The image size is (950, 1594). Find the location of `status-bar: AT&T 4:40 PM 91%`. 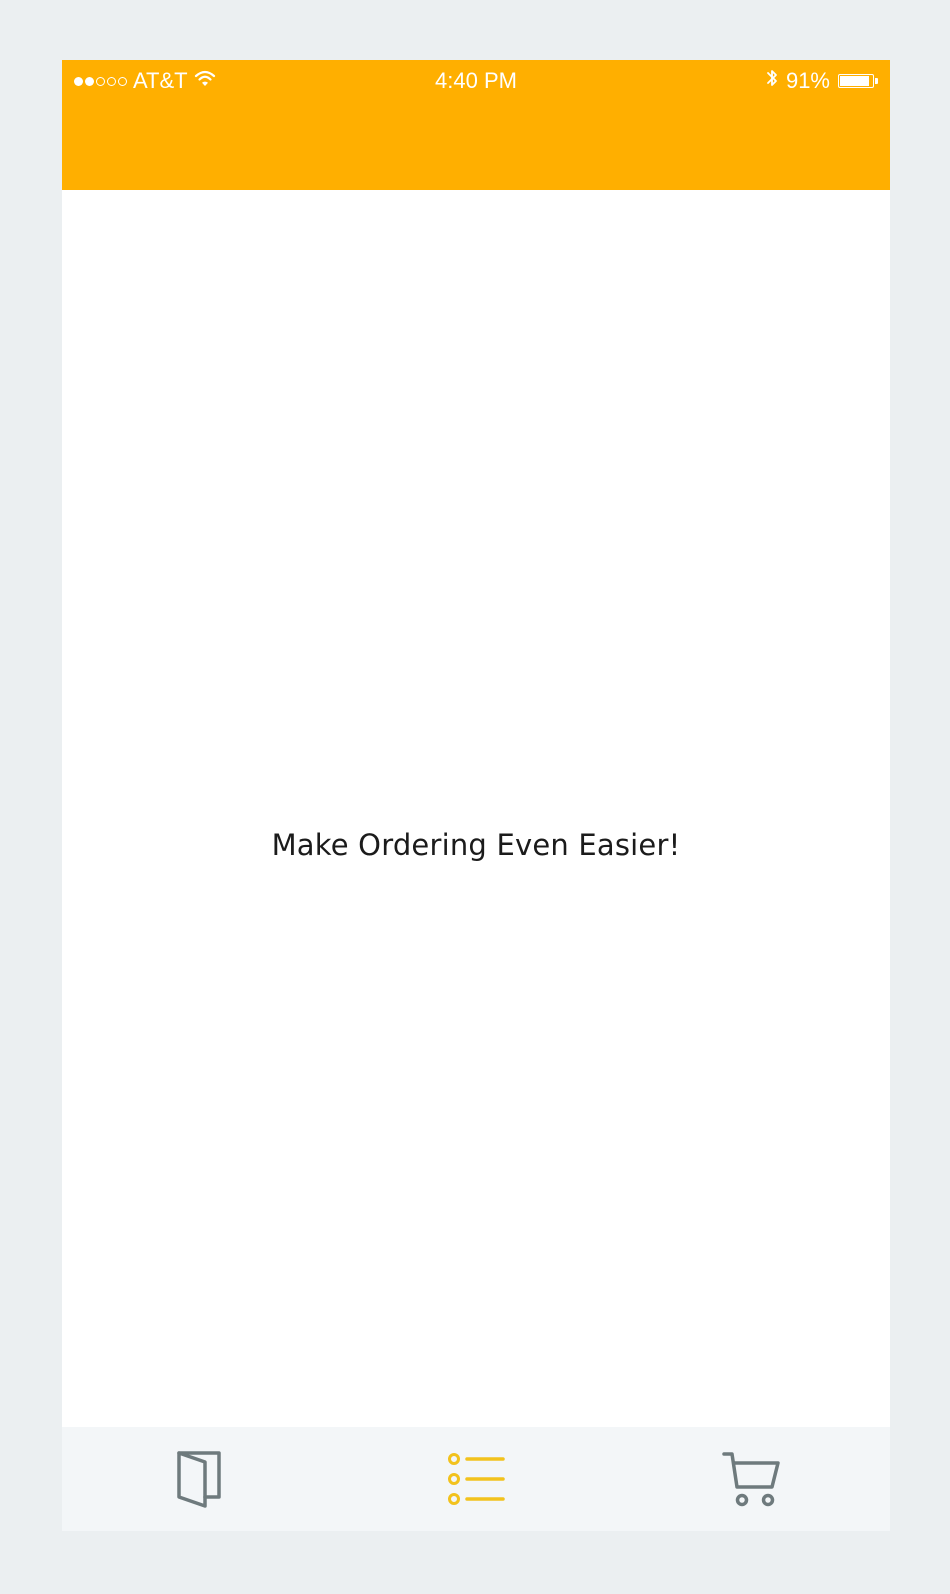

status-bar: AT&T 4:40 PM 91% is located at coordinates (476, 81).